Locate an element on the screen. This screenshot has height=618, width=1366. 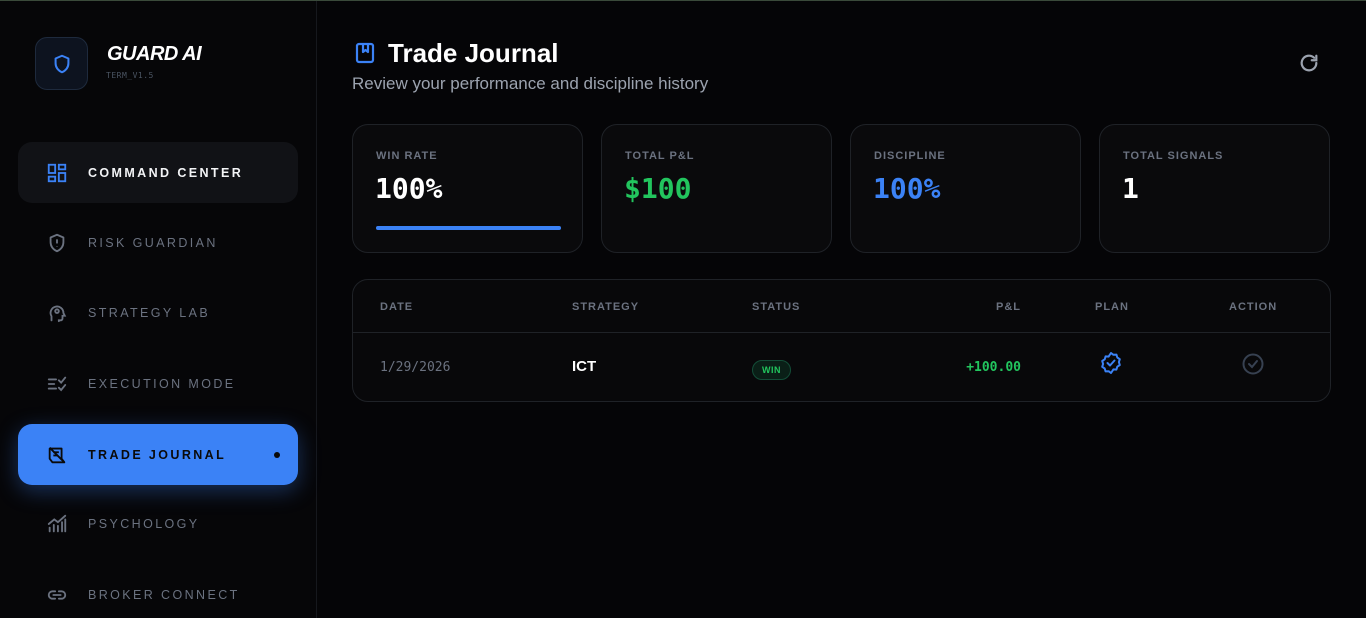
table-header: DATE STRATEGY STATUS P&L PLAN ACTION is located at coordinates (841, 306).